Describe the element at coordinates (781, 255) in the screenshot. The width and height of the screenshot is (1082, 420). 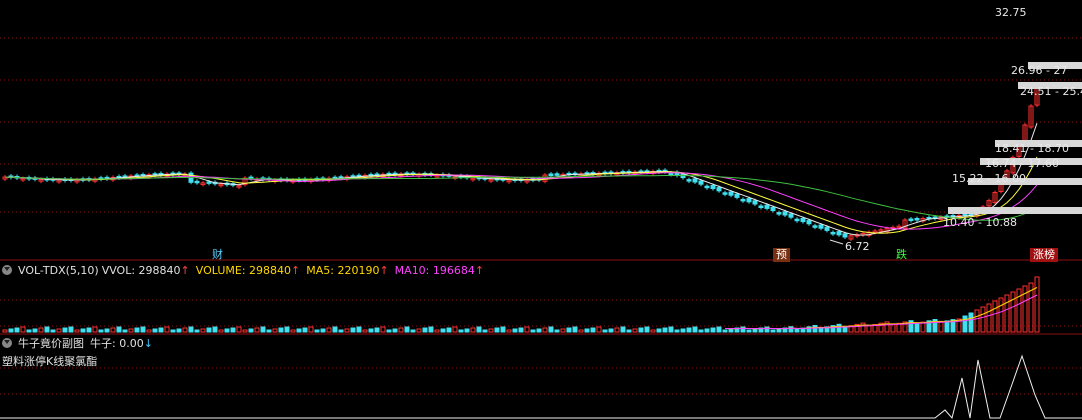
I see `marker-yu: 预` at that location.